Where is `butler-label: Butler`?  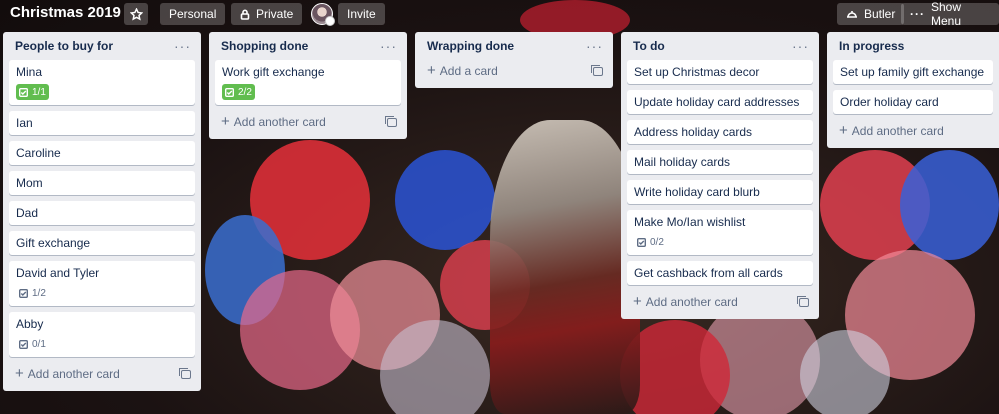 butler-label: Butler is located at coordinates (880, 14).